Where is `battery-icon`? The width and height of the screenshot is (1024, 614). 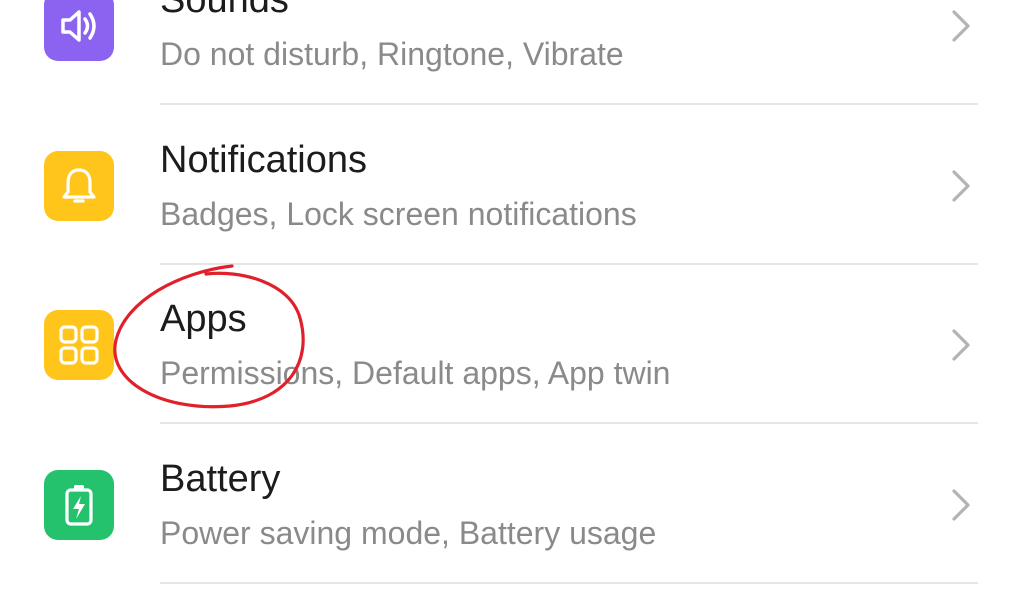
battery-icon is located at coordinates (79, 505).